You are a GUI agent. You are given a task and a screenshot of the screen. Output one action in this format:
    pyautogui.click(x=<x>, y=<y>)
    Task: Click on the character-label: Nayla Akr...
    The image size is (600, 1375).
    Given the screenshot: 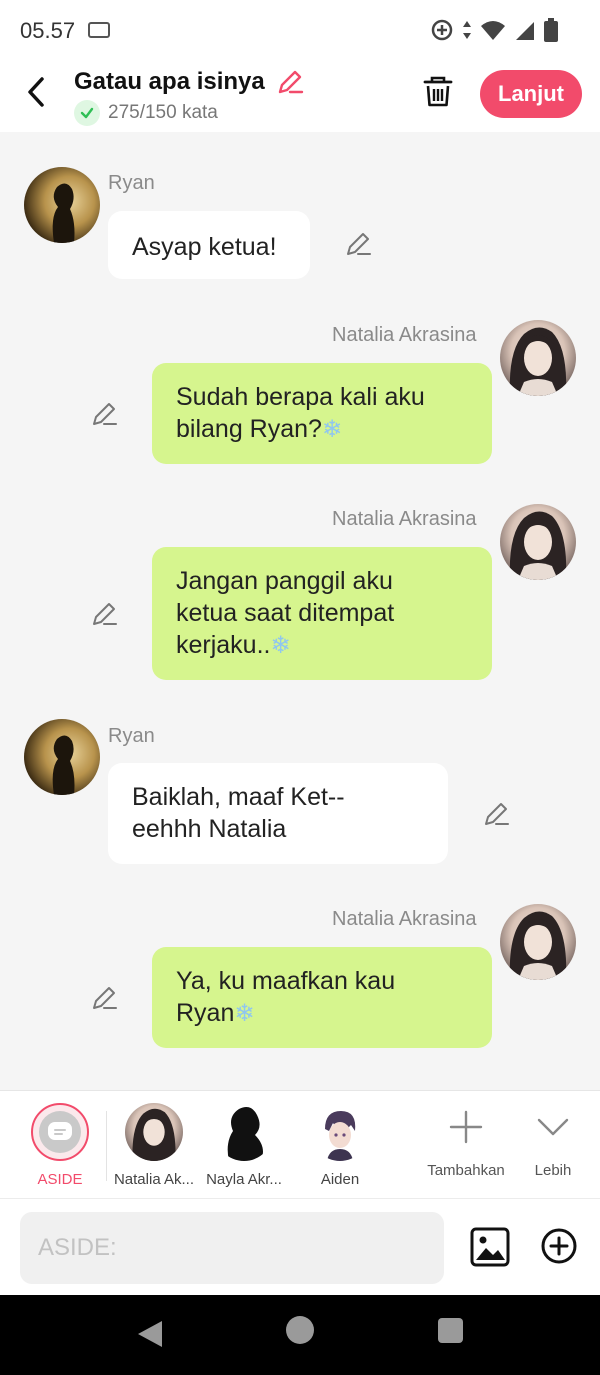 What is the action you would take?
    pyautogui.click(x=244, y=1179)
    